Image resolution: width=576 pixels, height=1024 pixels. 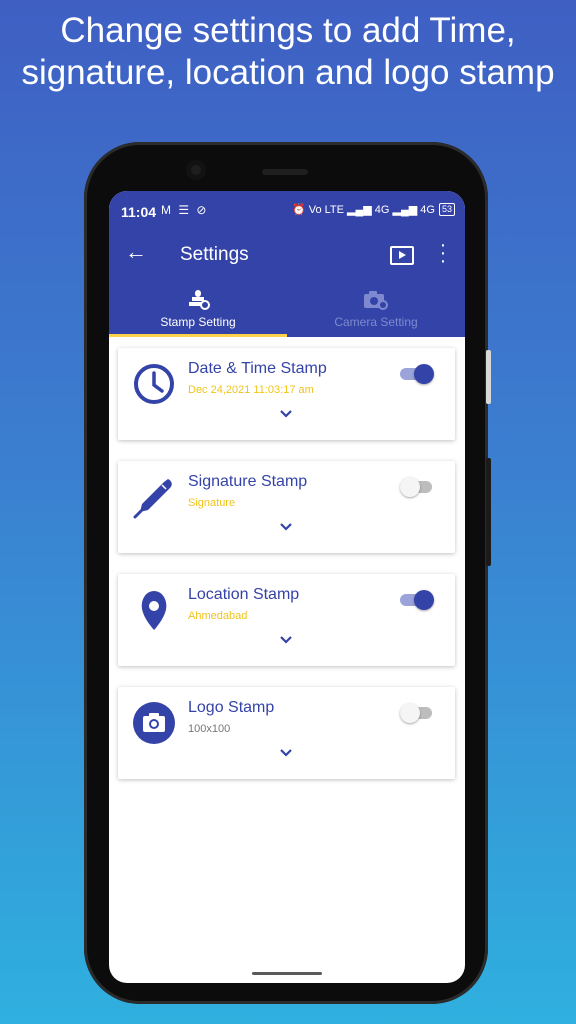 What do you see at coordinates (248, 481) in the screenshot?
I see `stamp-title: Signature Stamp` at bounding box center [248, 481].